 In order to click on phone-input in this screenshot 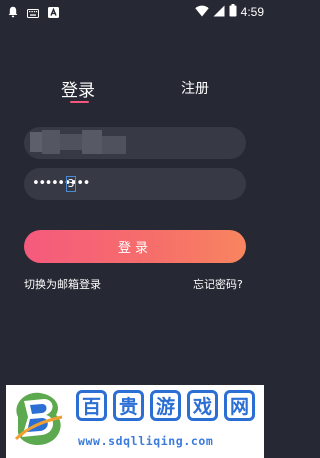, I will do `click(135, 143)`.